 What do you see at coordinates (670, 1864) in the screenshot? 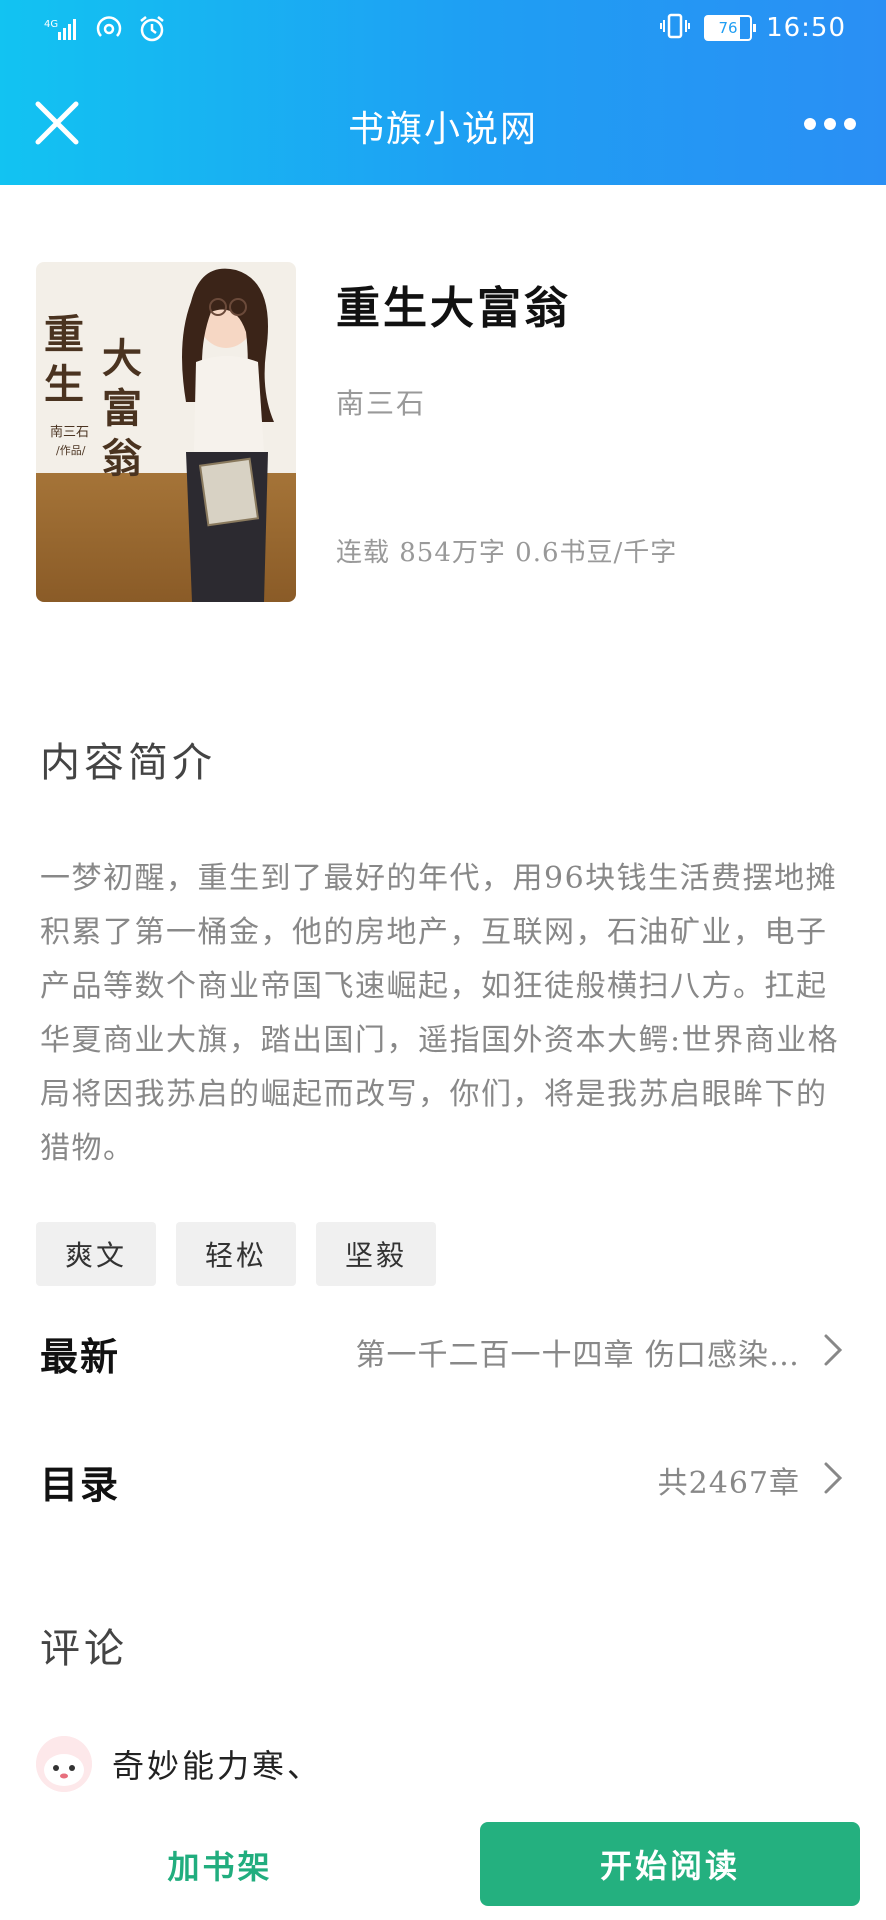
I see `start-reading-button: 开始阅读` at bounding box center [670, 1864].